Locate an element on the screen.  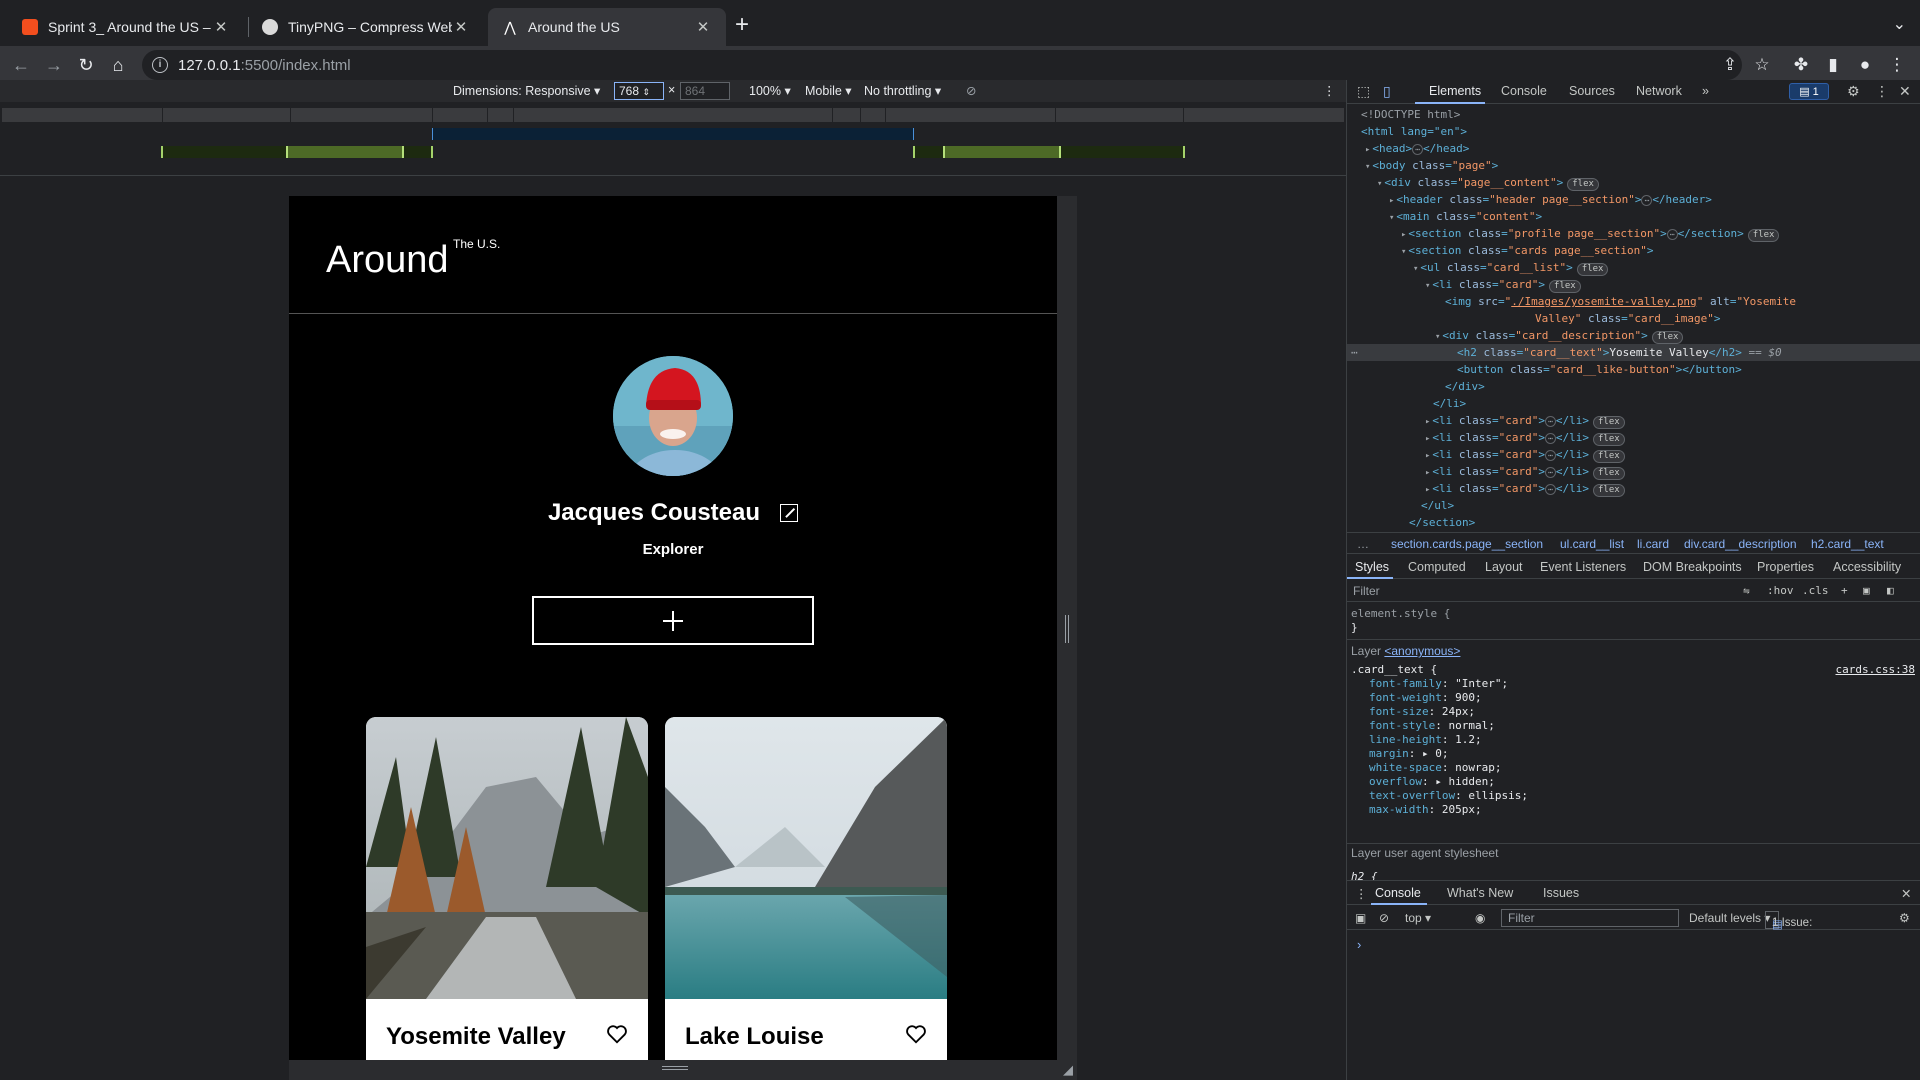
reload-icon: ↻ is located at coordinates (86, 65).